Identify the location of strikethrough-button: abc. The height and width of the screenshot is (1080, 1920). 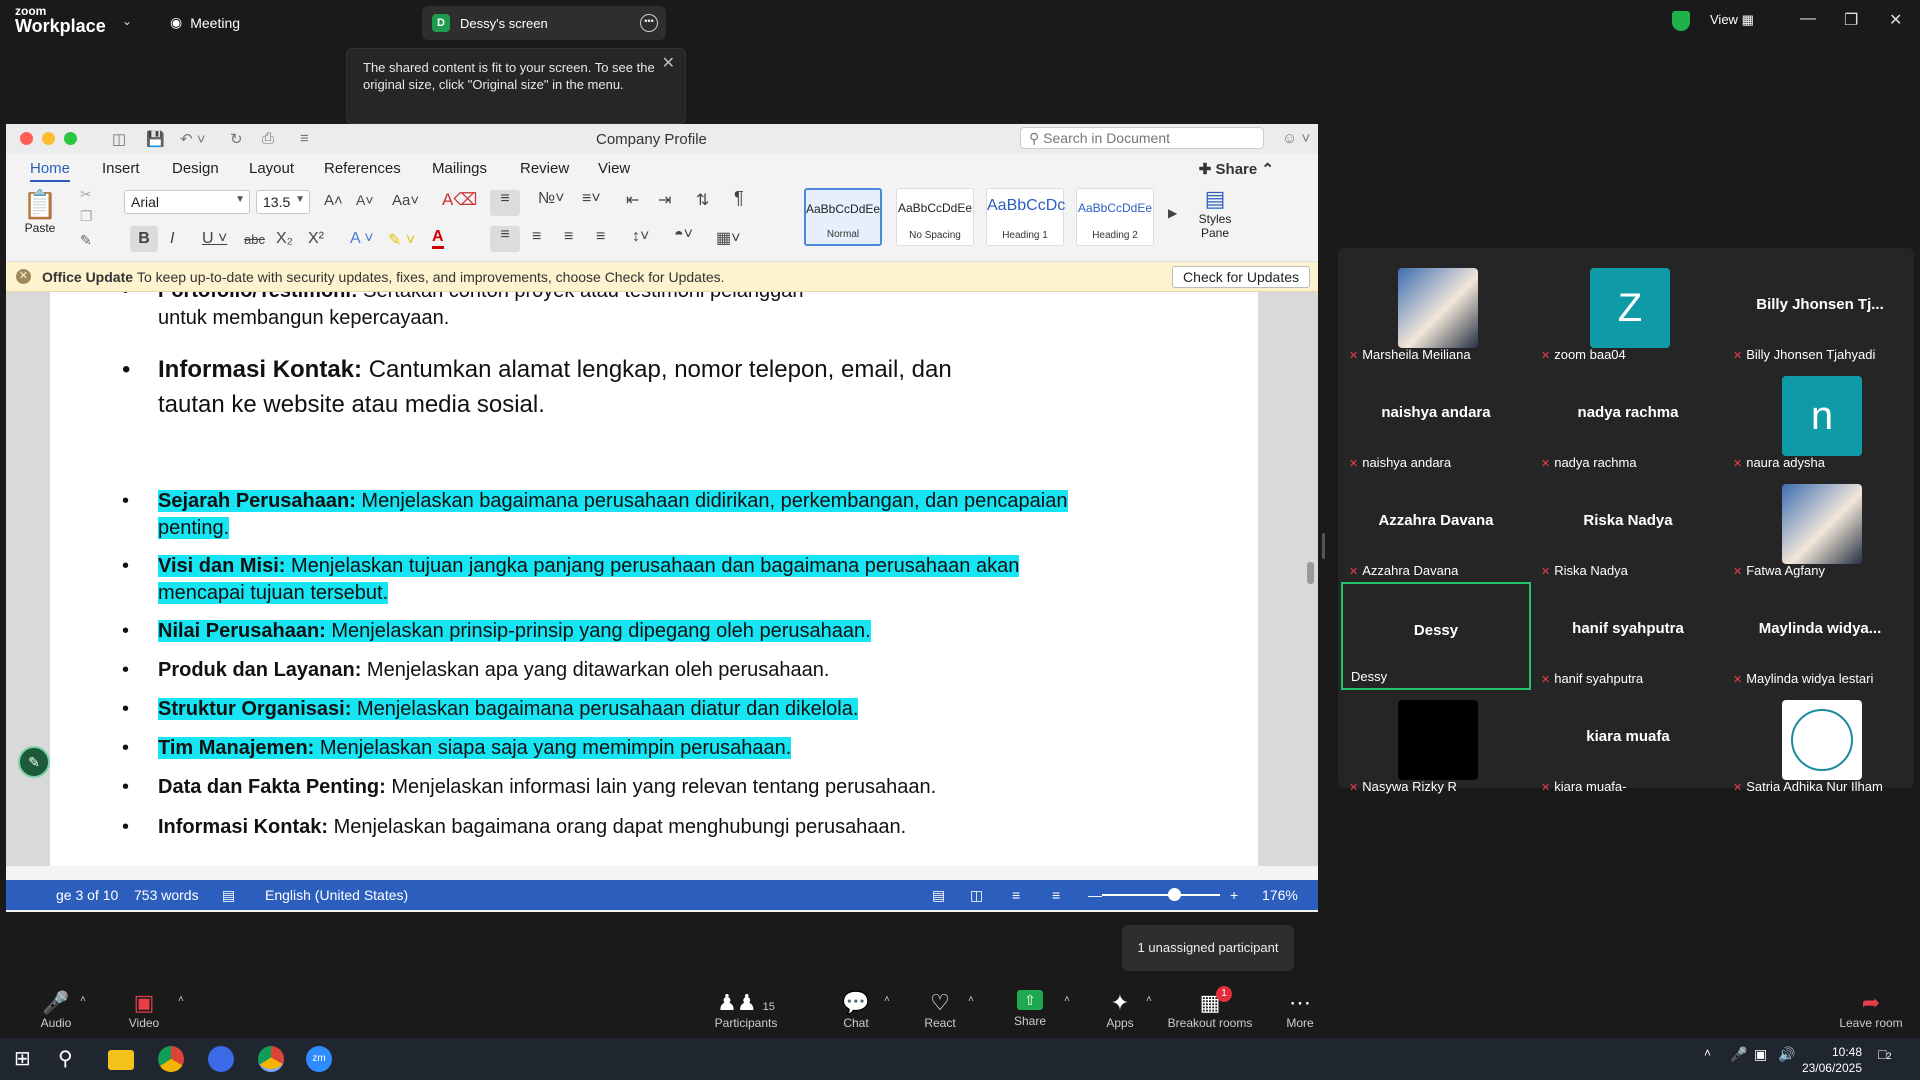
(254, 239).